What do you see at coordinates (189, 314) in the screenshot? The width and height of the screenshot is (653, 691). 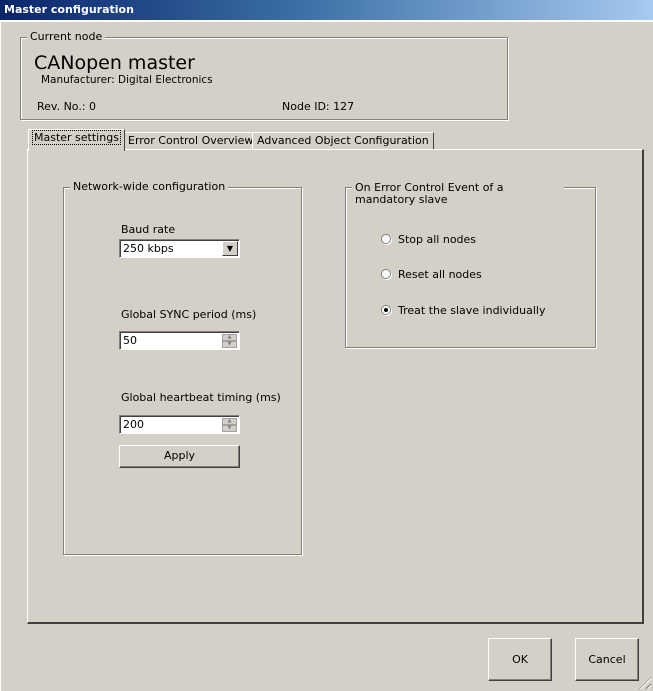 I see `sync-period-label: Global SYNC period (ms)` at bounding box center [189, 314].